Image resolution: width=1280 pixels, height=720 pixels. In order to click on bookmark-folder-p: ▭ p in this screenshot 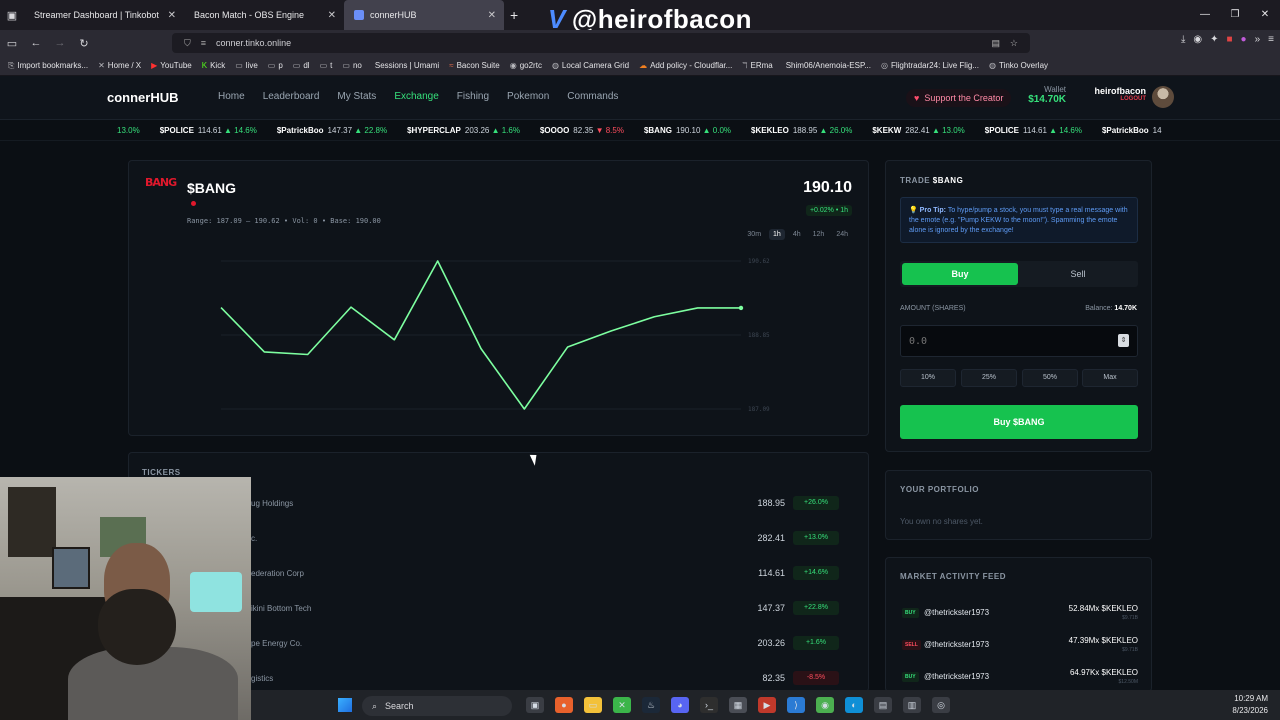, I will do `click(275, 65)`.